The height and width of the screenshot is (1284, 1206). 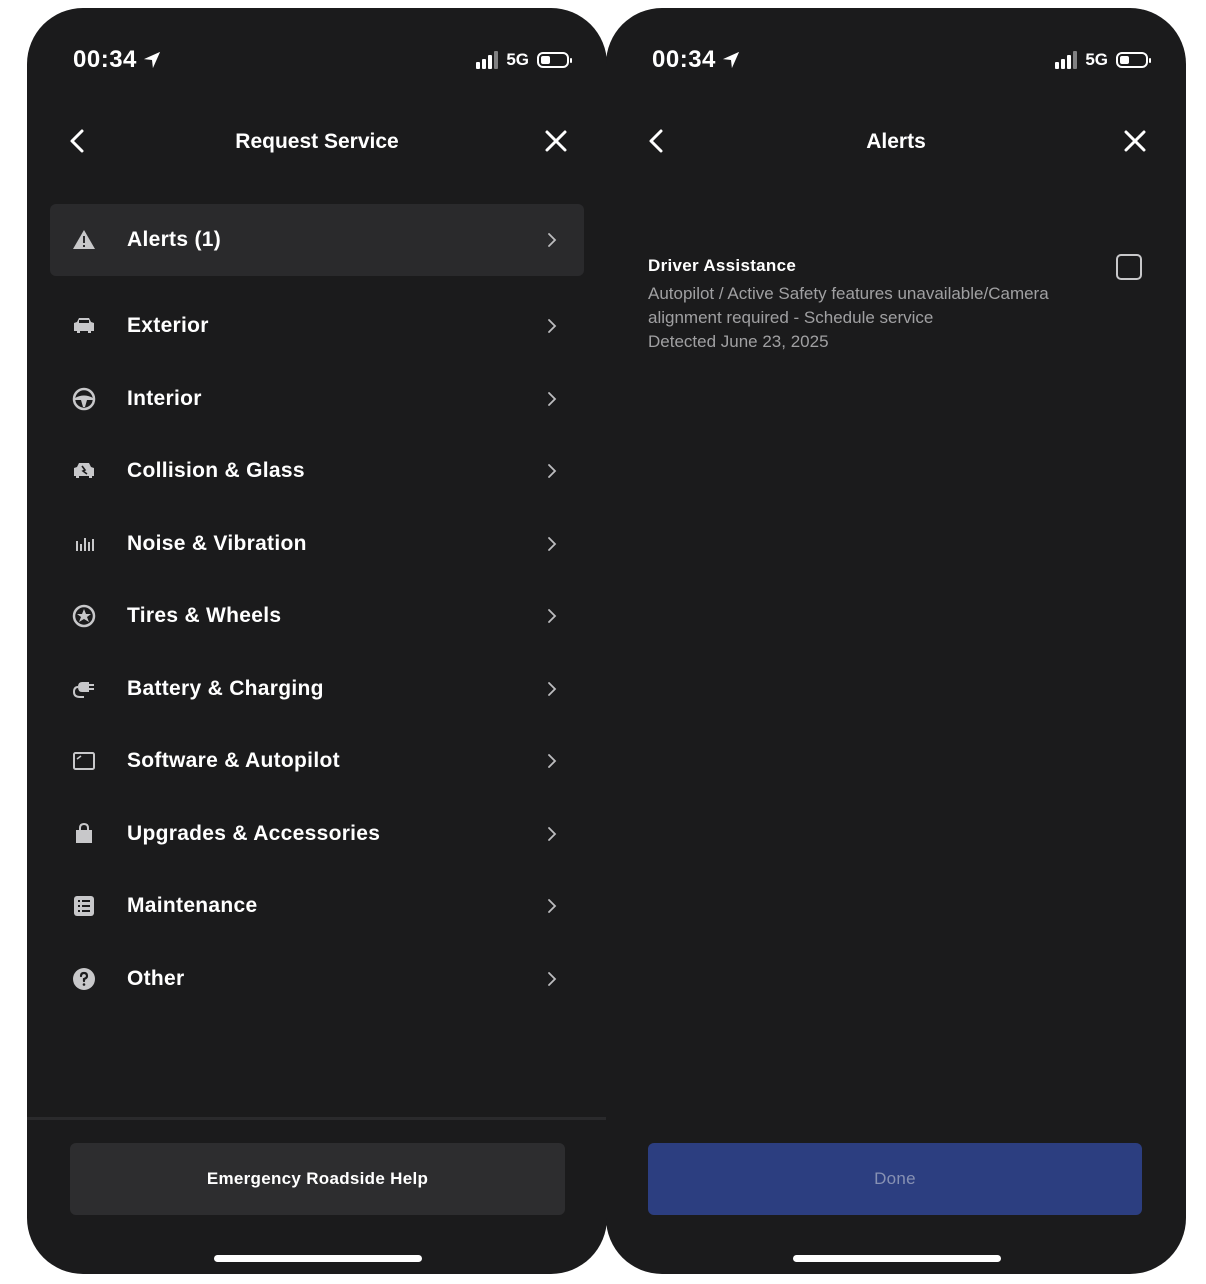 I want to click on menu-item-other: Other, so click(x=317, y=979).